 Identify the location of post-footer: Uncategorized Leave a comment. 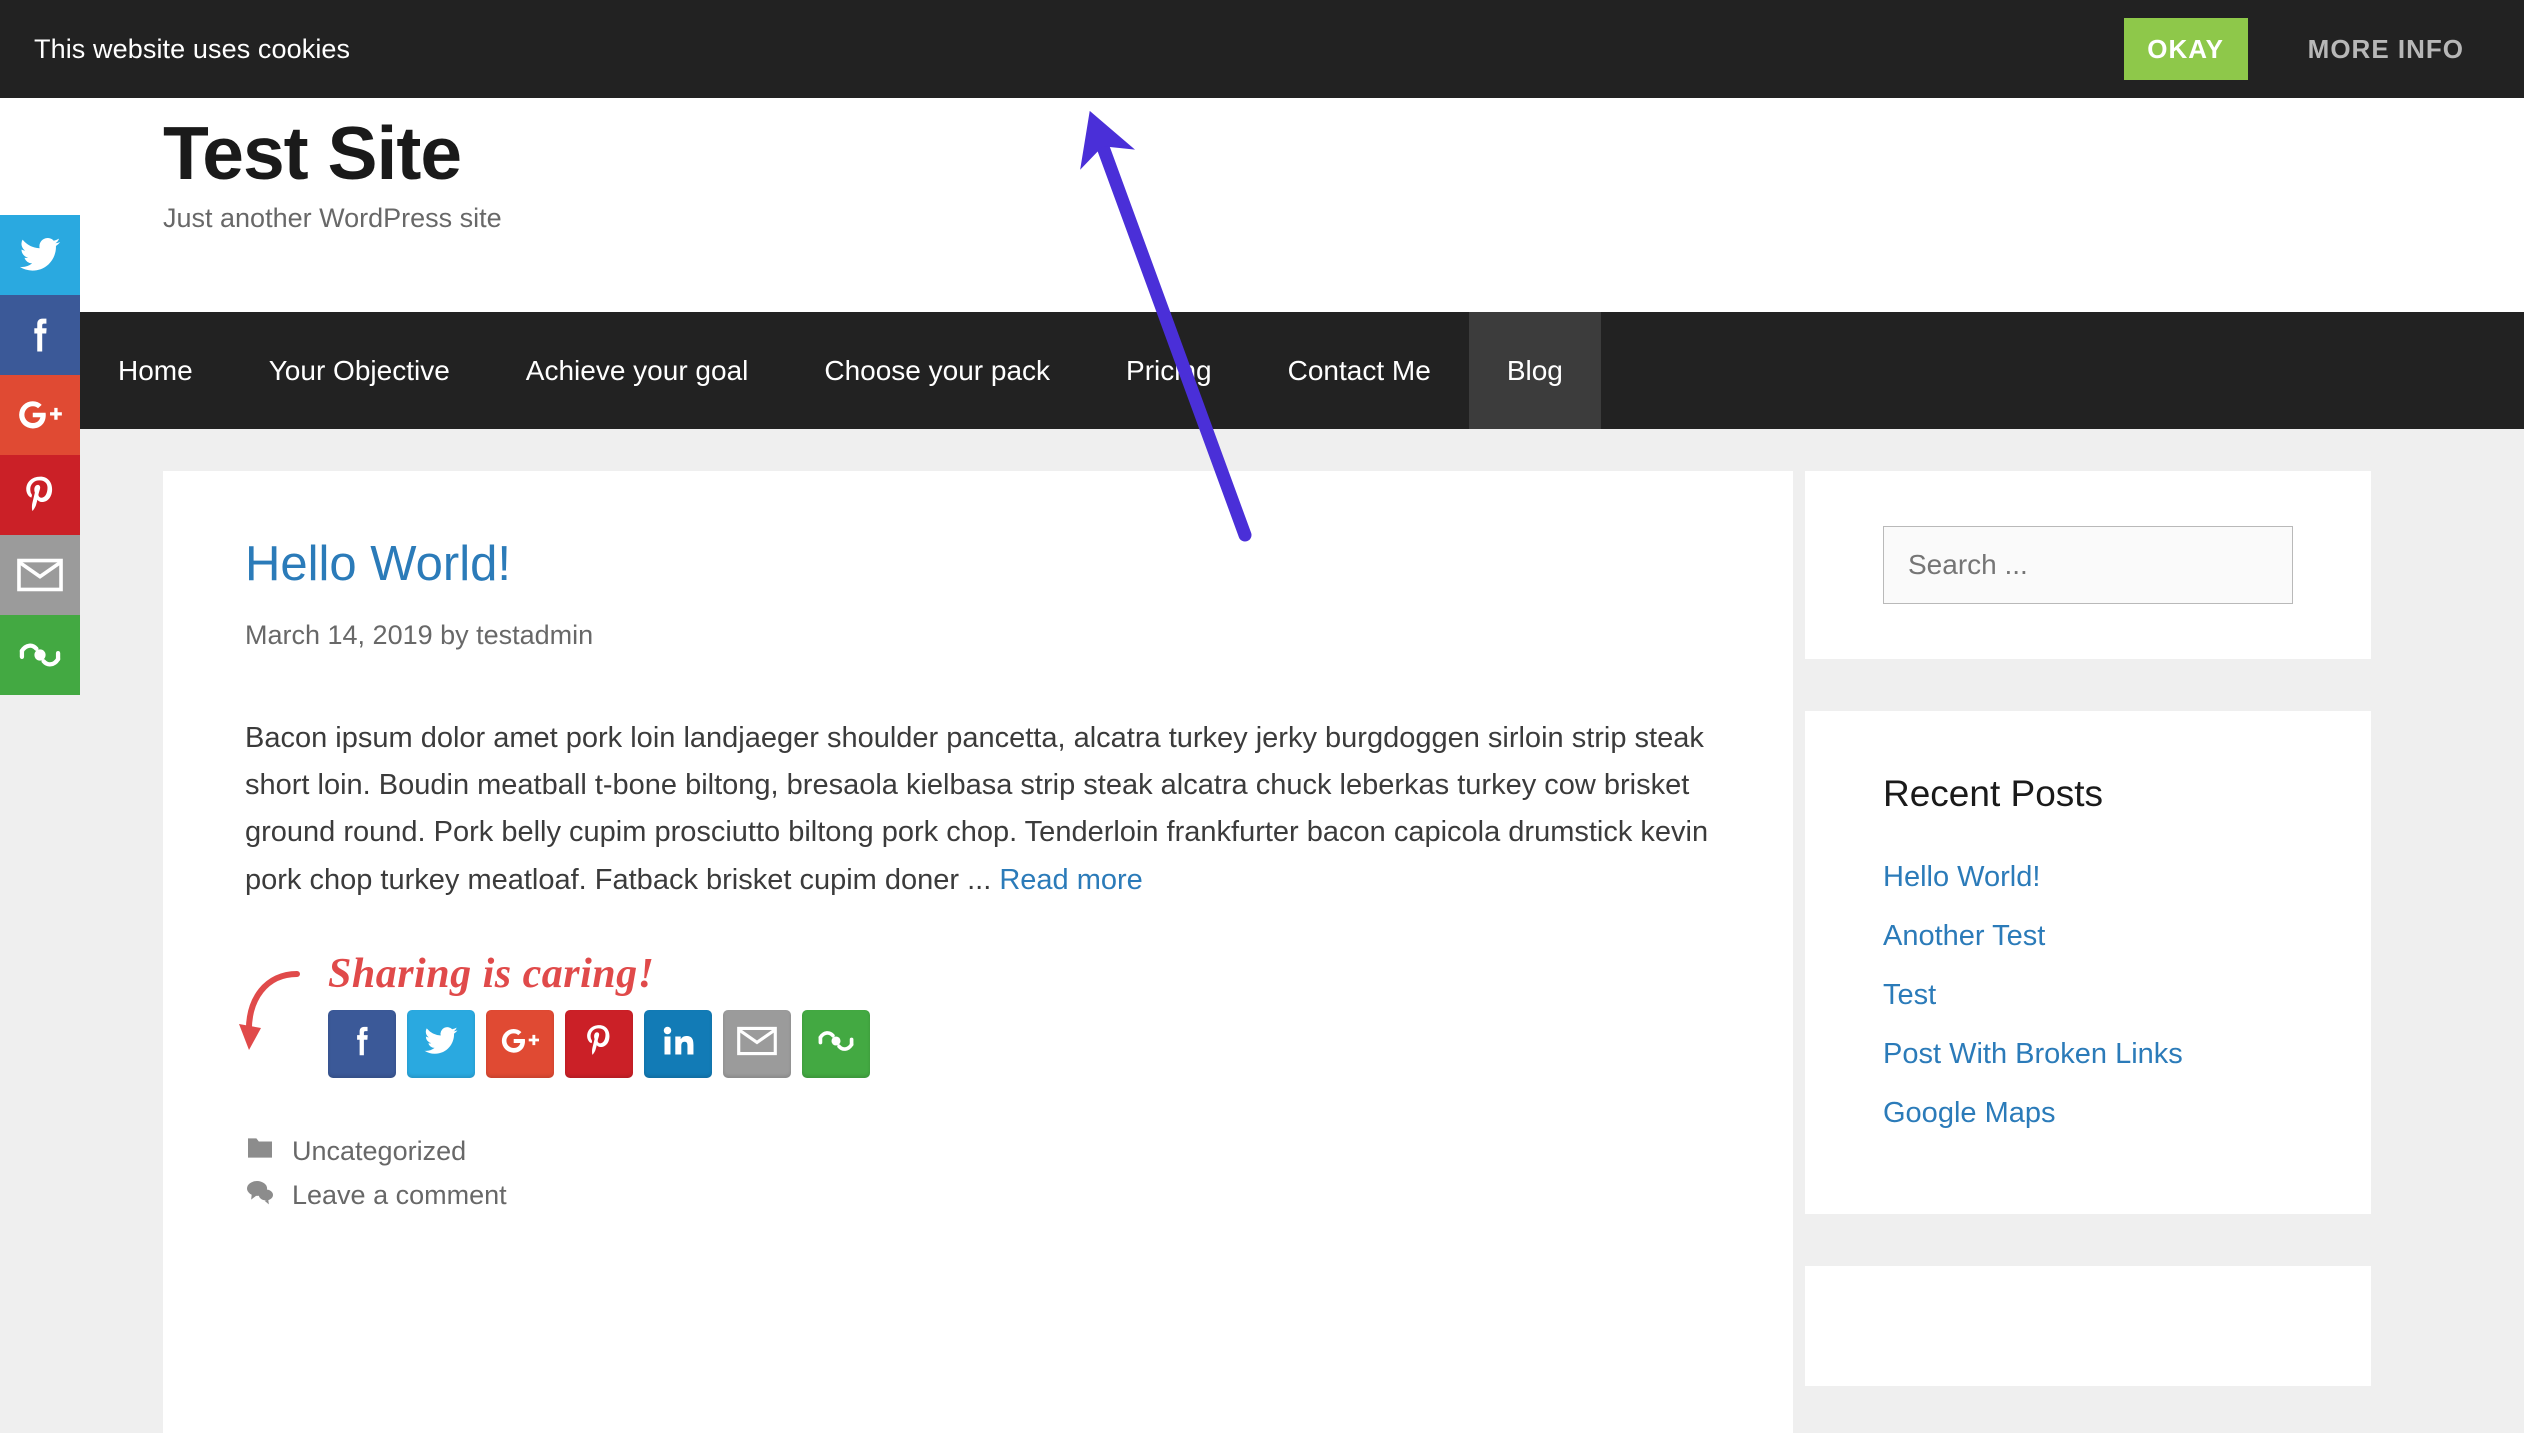
(978, 1215).